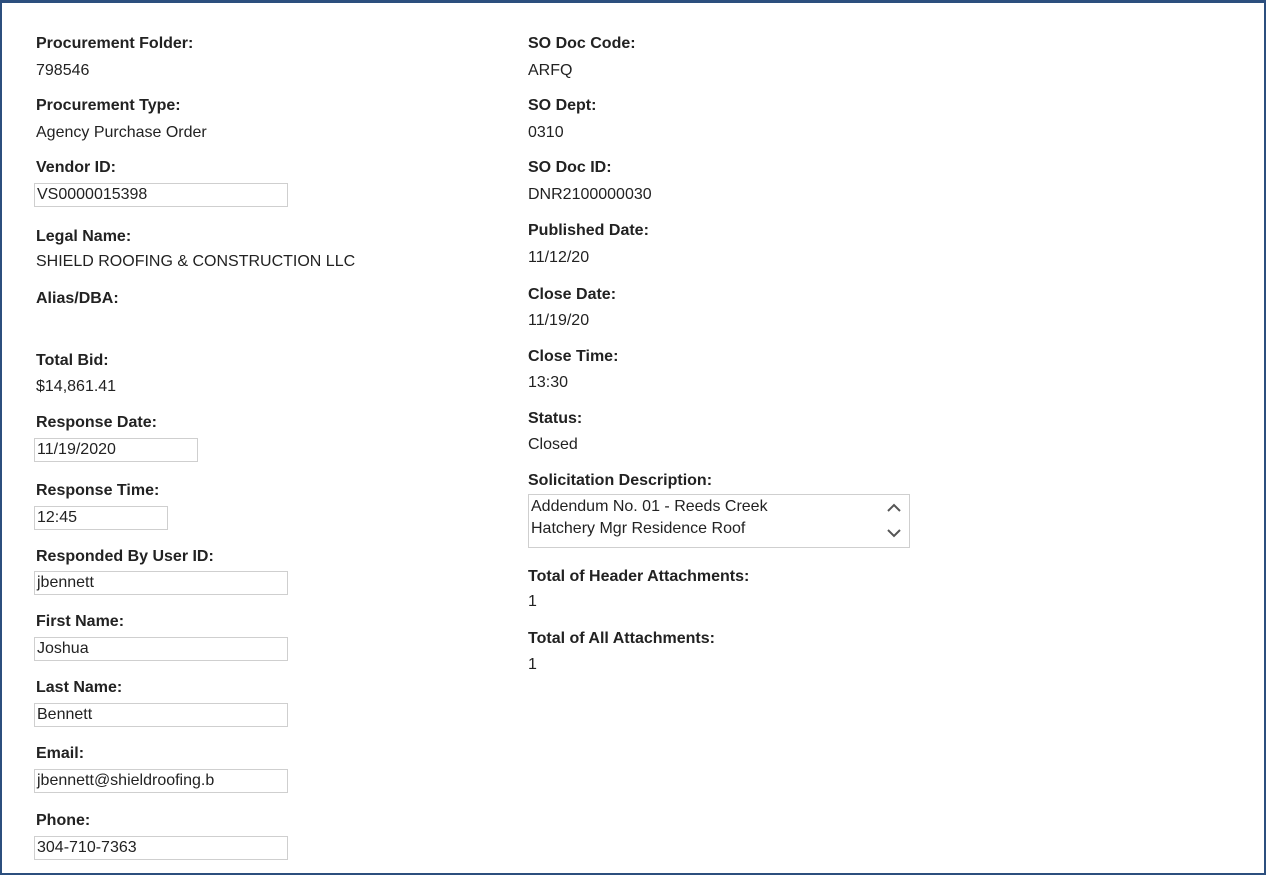 The height and width of the screenshot is (875, 1266). What do you see at coordinates (649, 506) in the screenshot?
I see `solicitation-description-line-1: Addendum No. 01 - Reeds Creek` at bounding box center [649, 506].